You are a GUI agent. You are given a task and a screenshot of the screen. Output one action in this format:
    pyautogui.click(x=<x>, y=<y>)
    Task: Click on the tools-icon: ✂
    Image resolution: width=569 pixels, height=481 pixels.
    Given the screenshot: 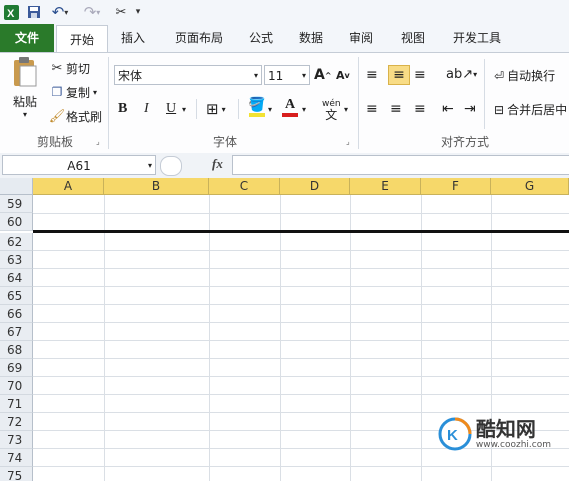 What is the action you would take?
    pyautogui.click(x=121, y=12)
    